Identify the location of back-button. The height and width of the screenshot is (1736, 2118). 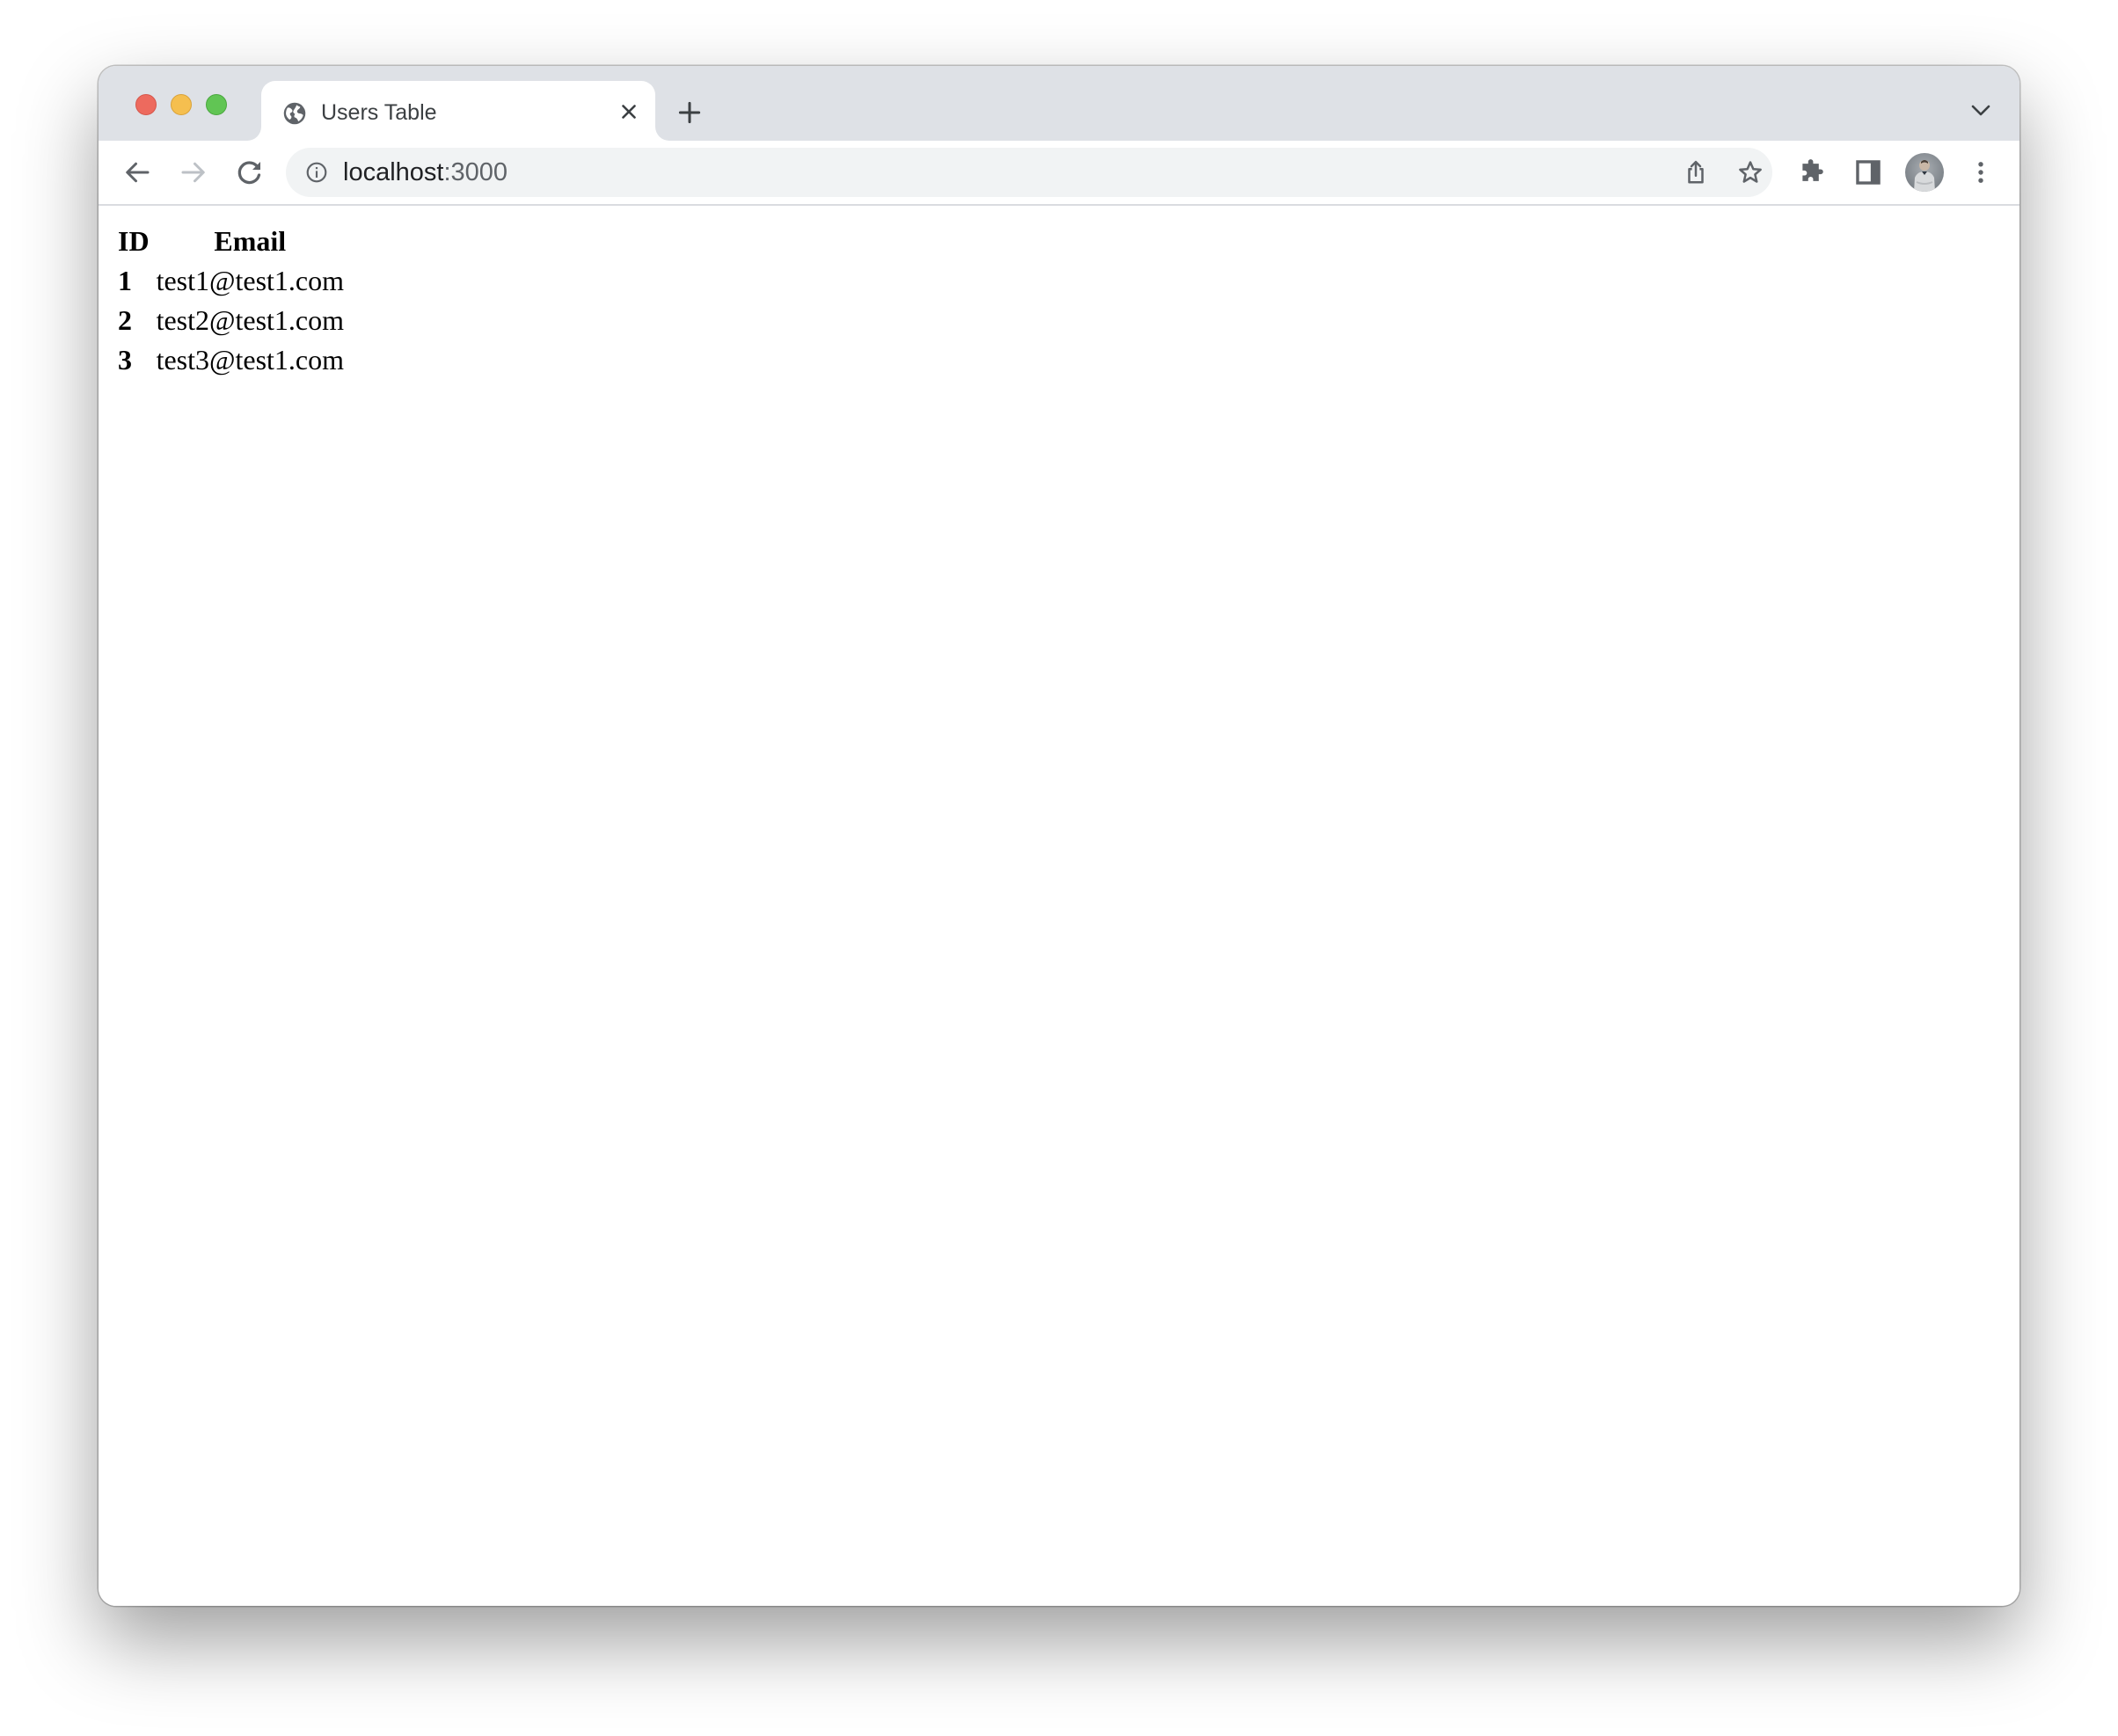
(137, 173).